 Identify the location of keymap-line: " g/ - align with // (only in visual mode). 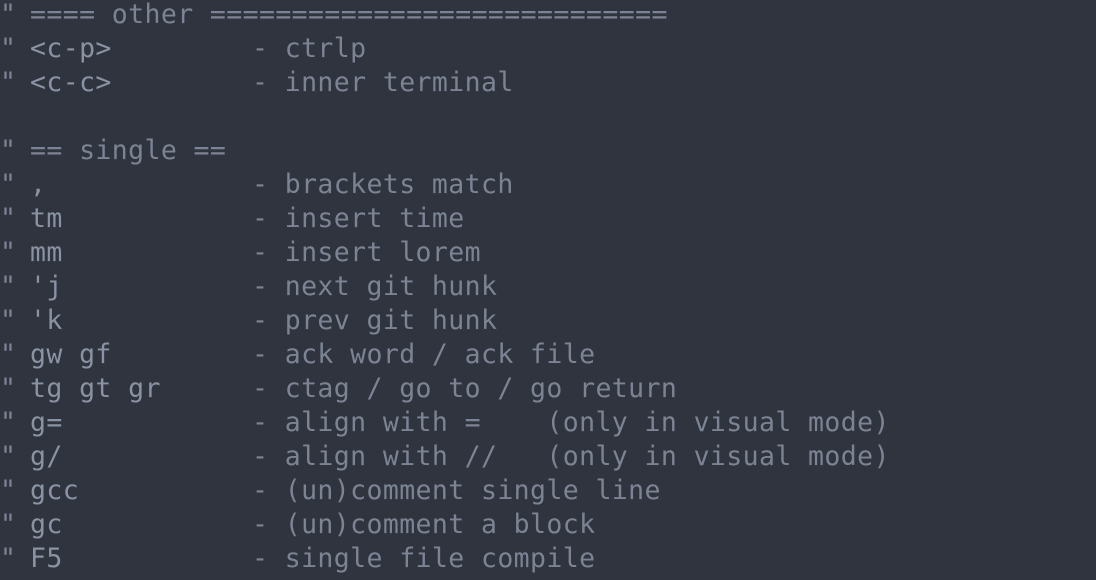
(445, 457).